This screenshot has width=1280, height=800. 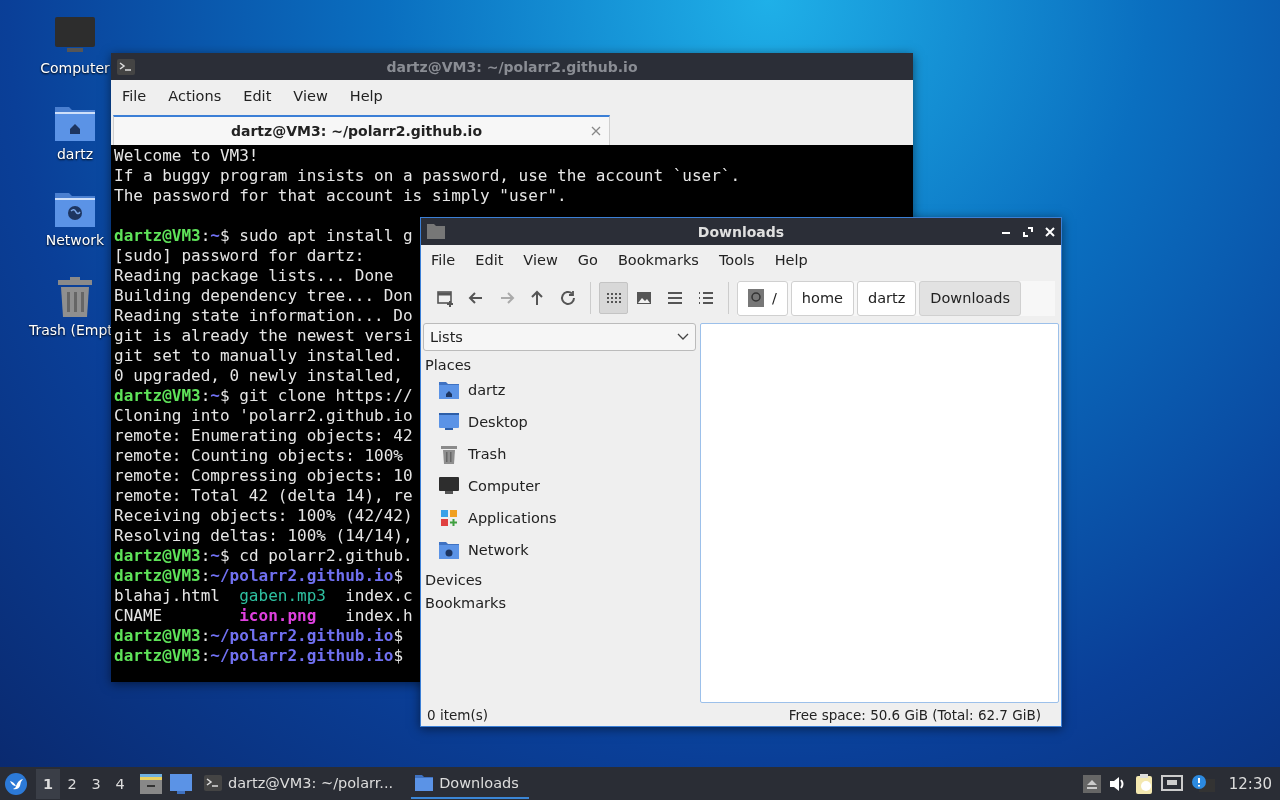 What do you see at coordinates (356, 131) in the screenshot?
I see `tab-title: dartz@VM3: ~/polarr2.github.io` at bounding box center [356, 131].